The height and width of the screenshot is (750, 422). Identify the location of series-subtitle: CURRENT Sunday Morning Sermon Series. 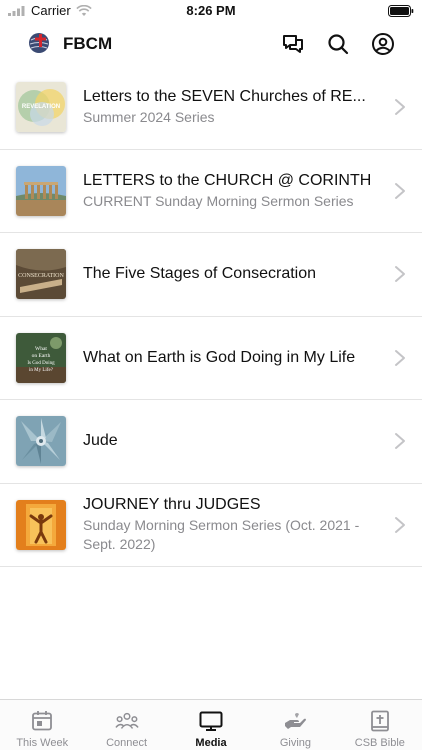
(218, 200).